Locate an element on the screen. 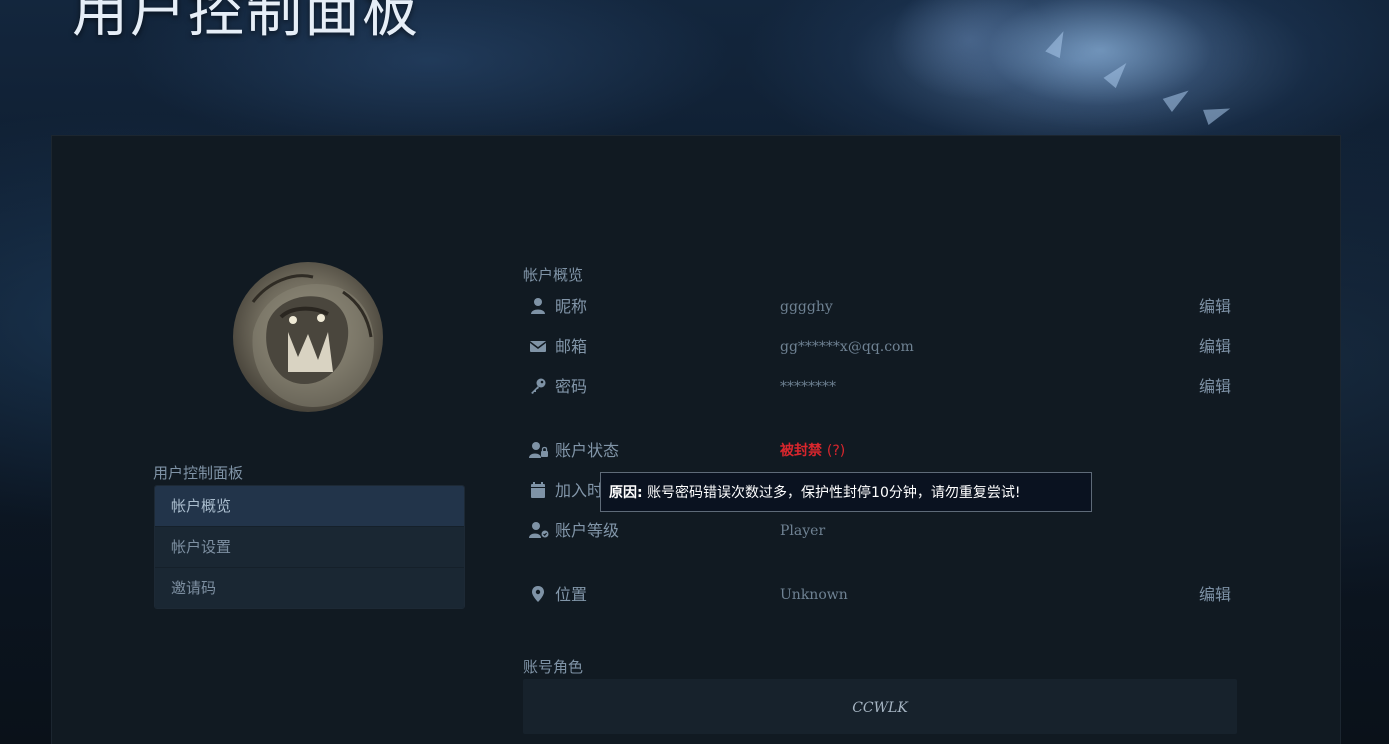 Image resolution: width=1389 pixels, height=744 pixels. sidebar-item-account-overview: 帐户概览 is located at coordinates (309, 506).